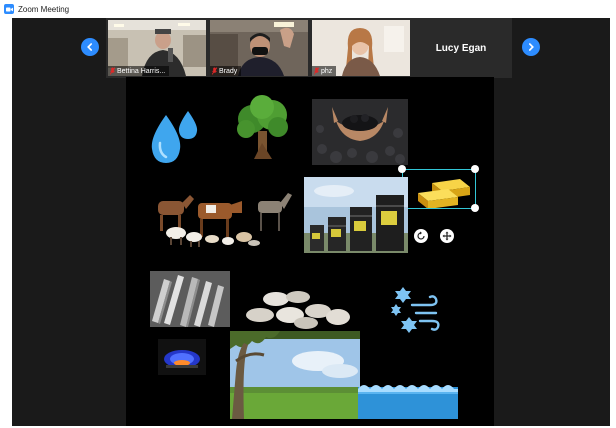 This screenshot has width=616, height=428. I want to click on participant-strip: Bettina Harris... Brady phz Lucy Egan, so click(309, 48).